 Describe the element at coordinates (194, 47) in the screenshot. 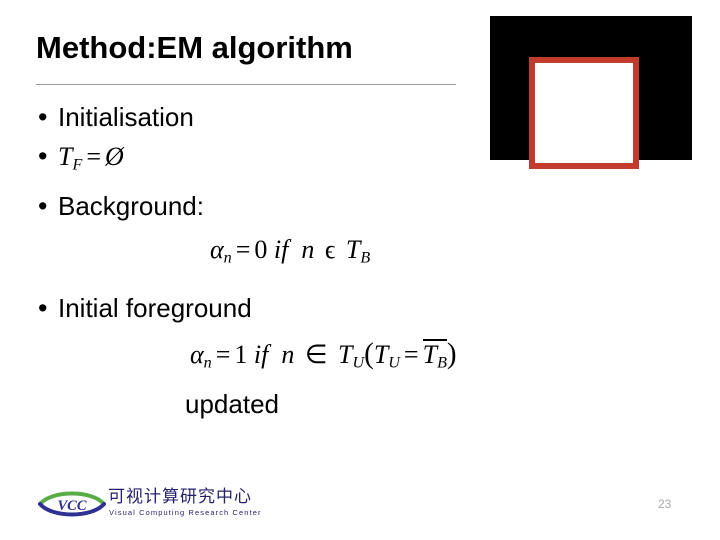

I see `page-title: Method:EM algorithm` at that location.